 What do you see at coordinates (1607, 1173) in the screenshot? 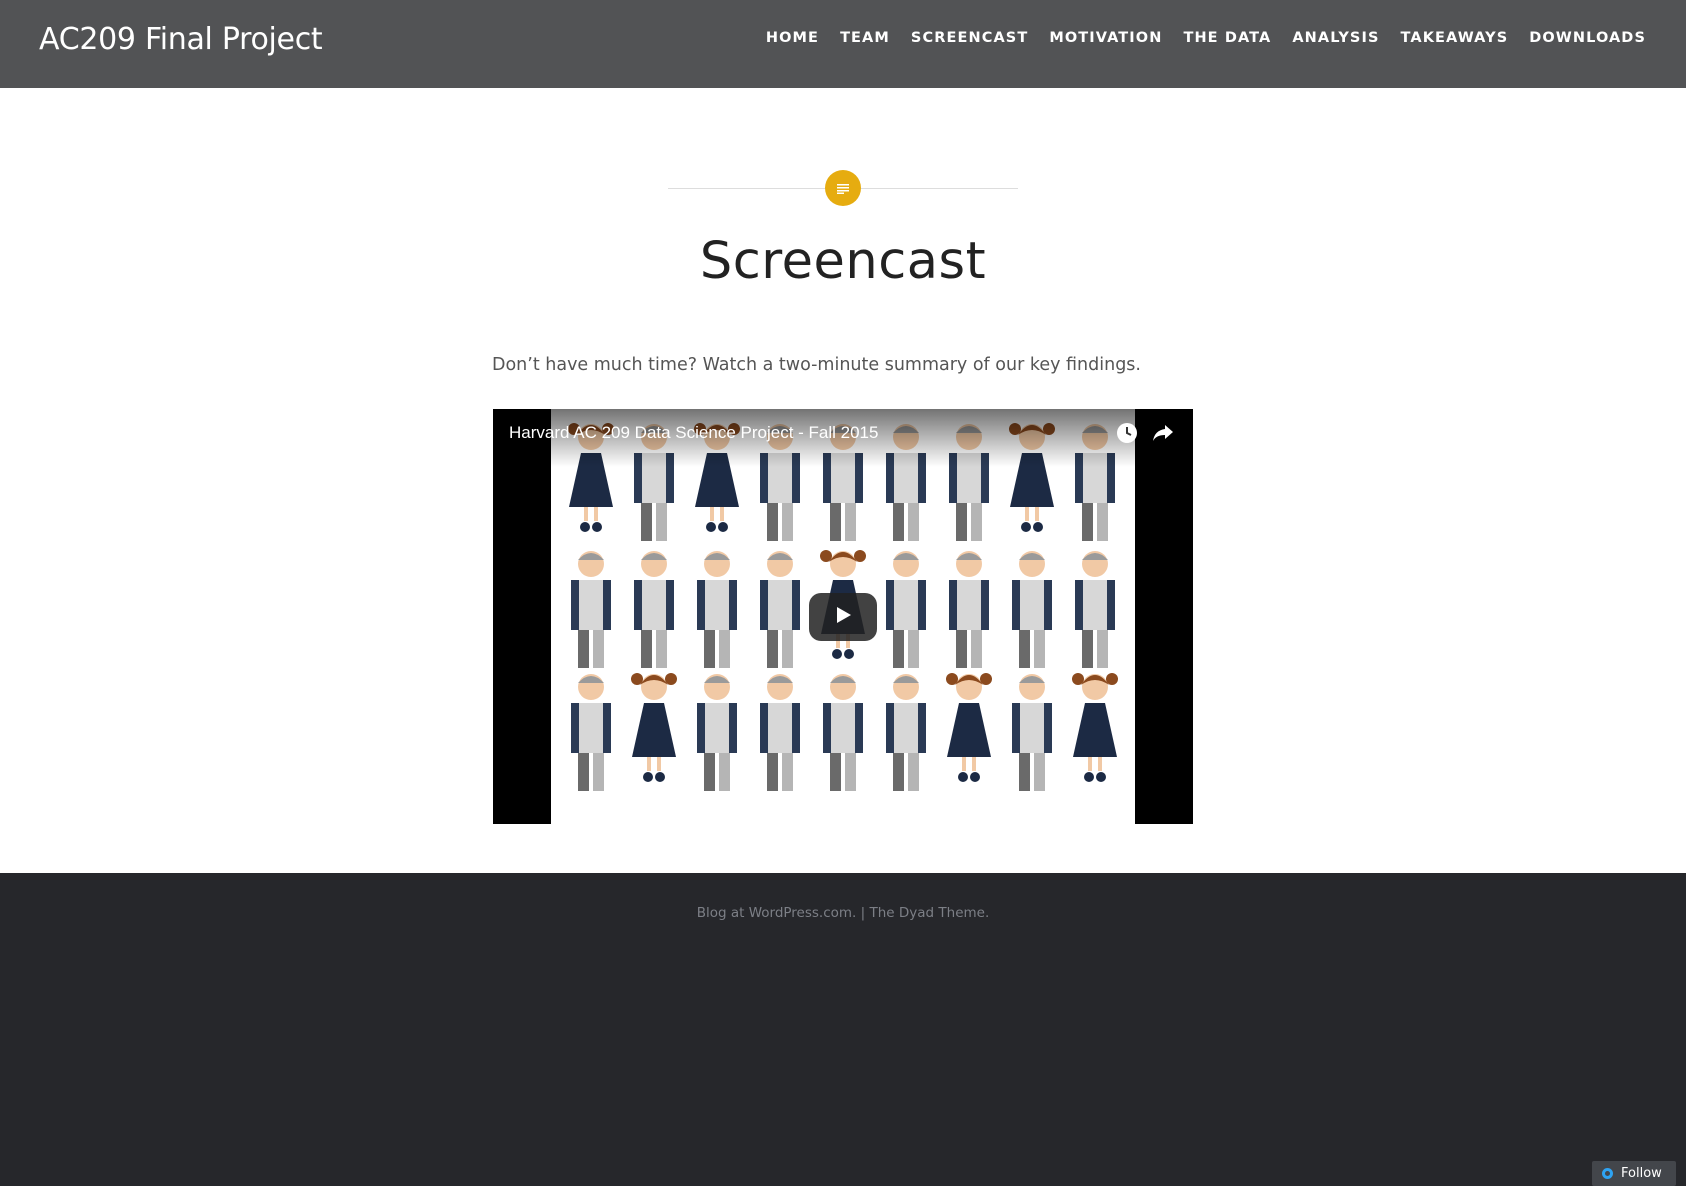
I see `follow-icon` at bounding box center [1607, 1173].